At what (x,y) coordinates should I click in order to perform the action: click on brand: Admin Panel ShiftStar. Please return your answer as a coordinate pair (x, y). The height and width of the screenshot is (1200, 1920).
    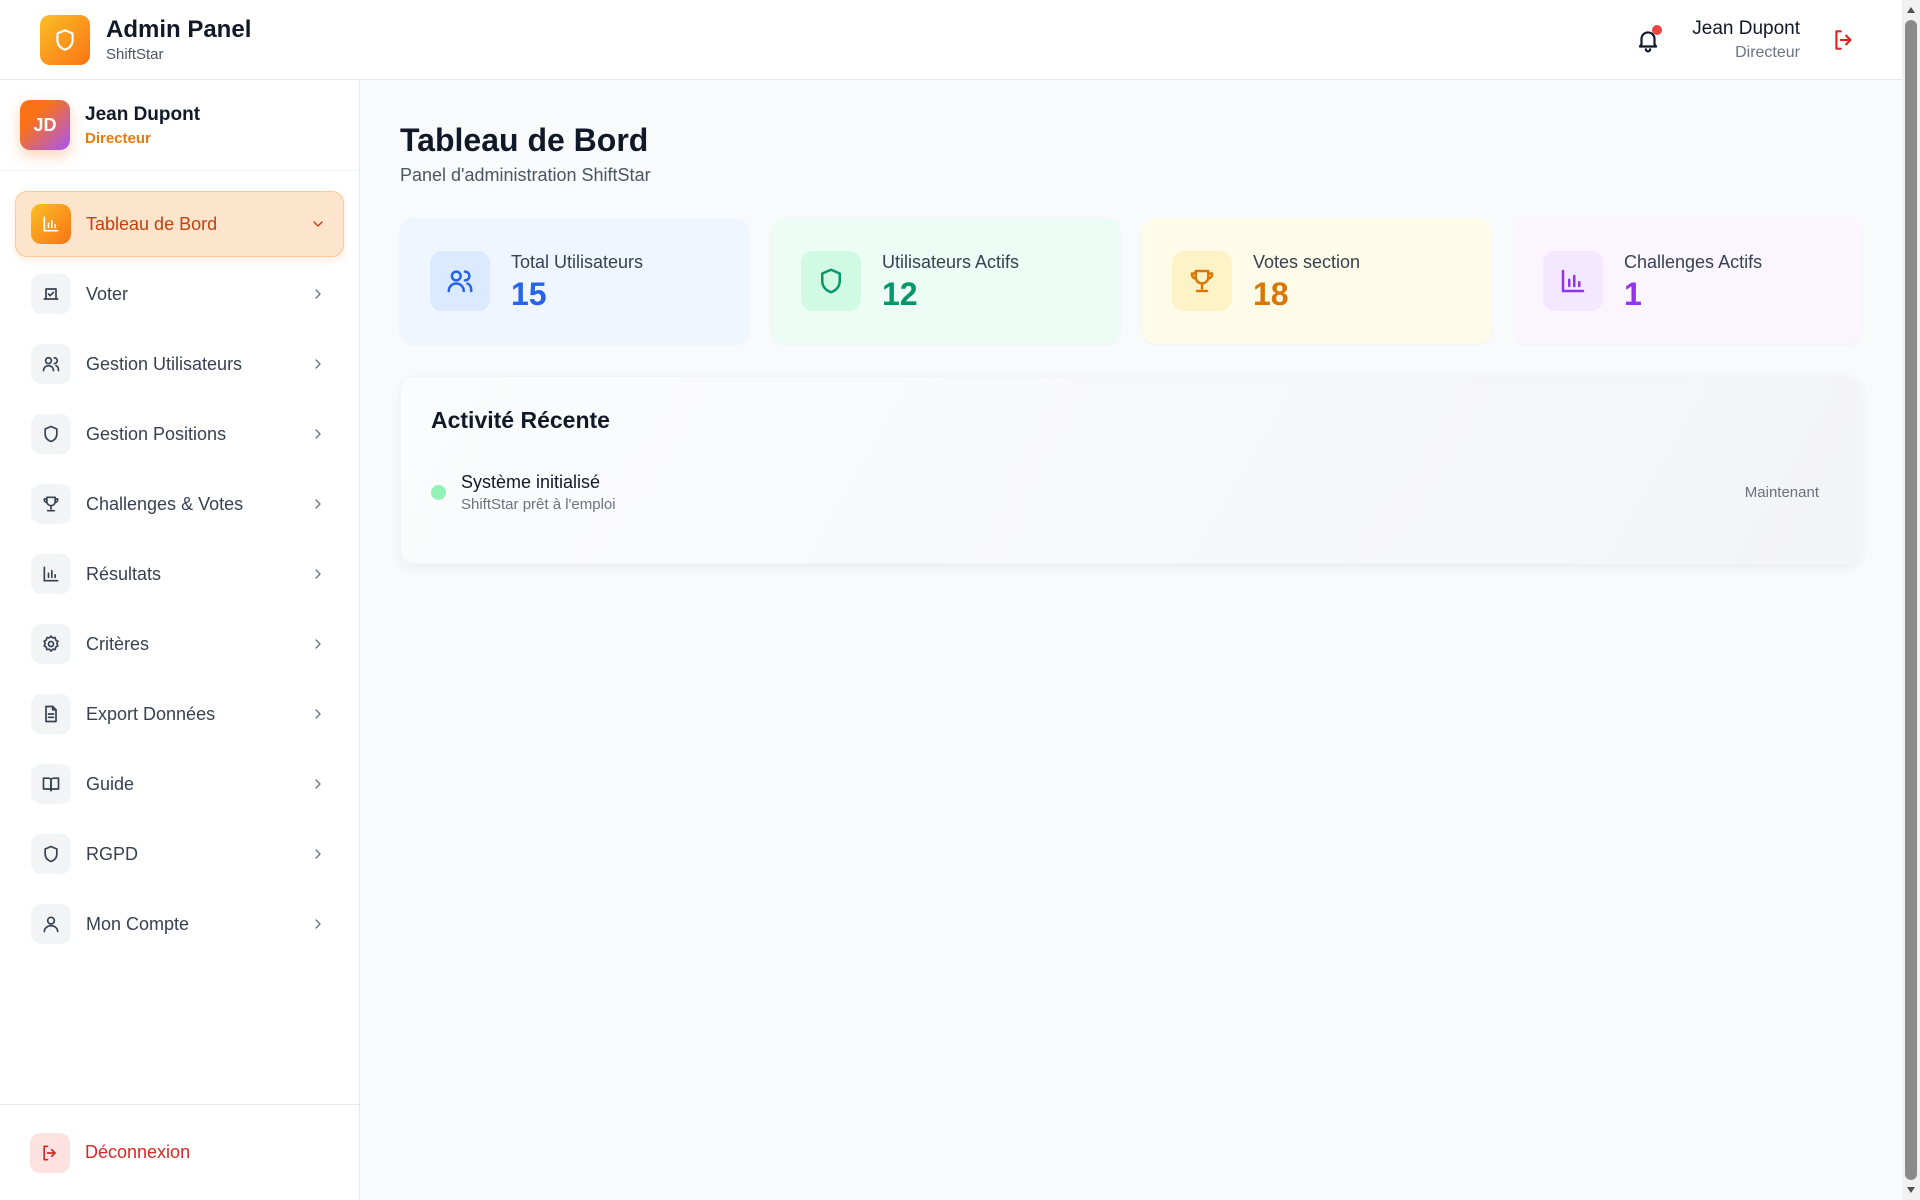
    Looking at the image, I should click on (146, 39).